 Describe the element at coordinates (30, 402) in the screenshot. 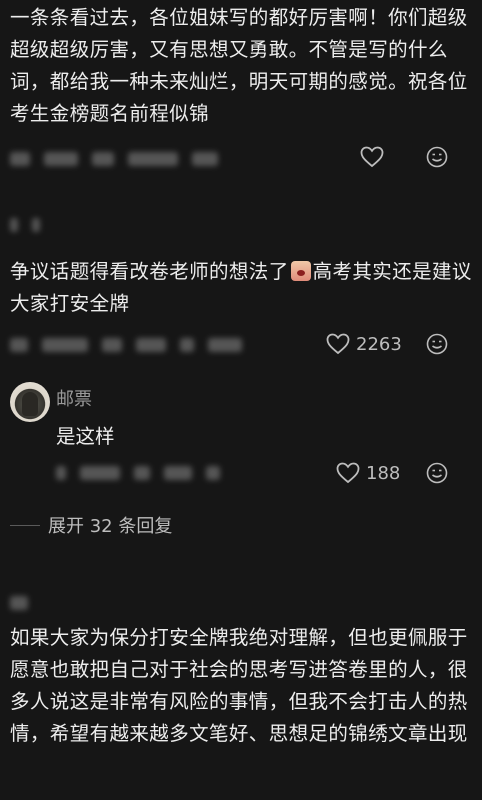

I see `reply-avatar` at that location.